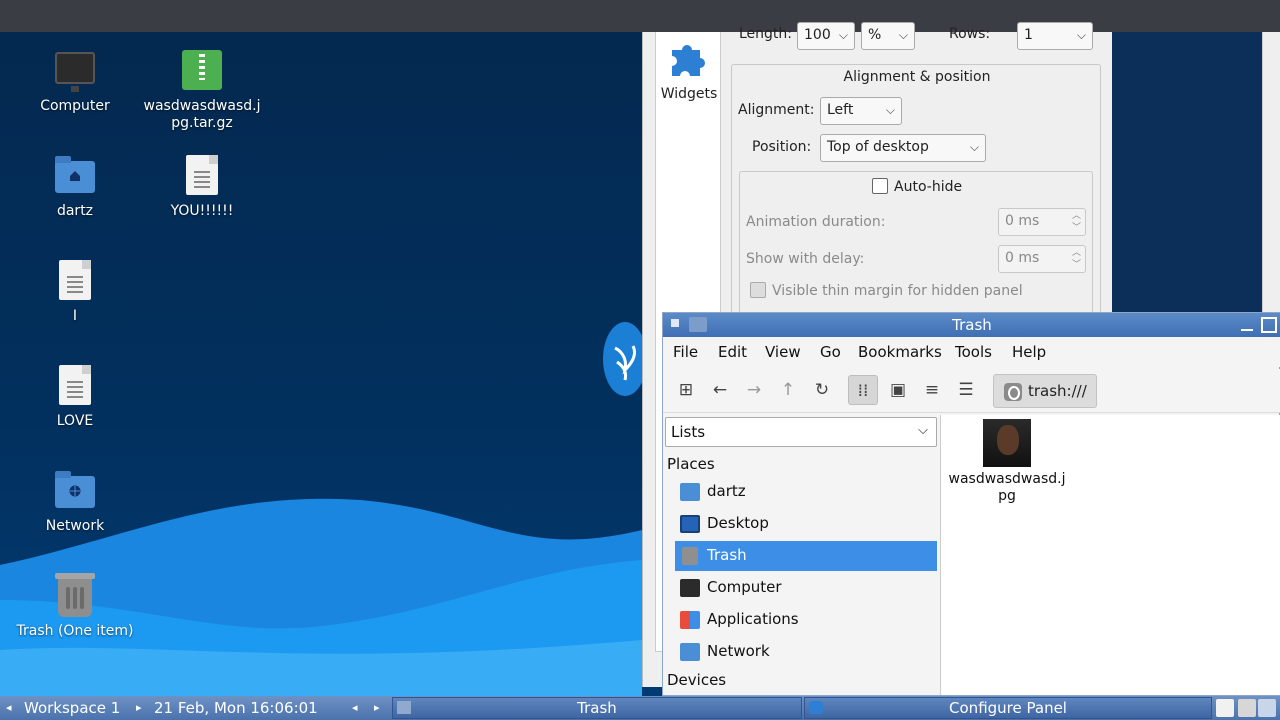 The image size is (1280, 720). Describe the element at coordinates (900, 352) in the screenshot. I see `menu-bookmarks: Bookmarks` at that location.